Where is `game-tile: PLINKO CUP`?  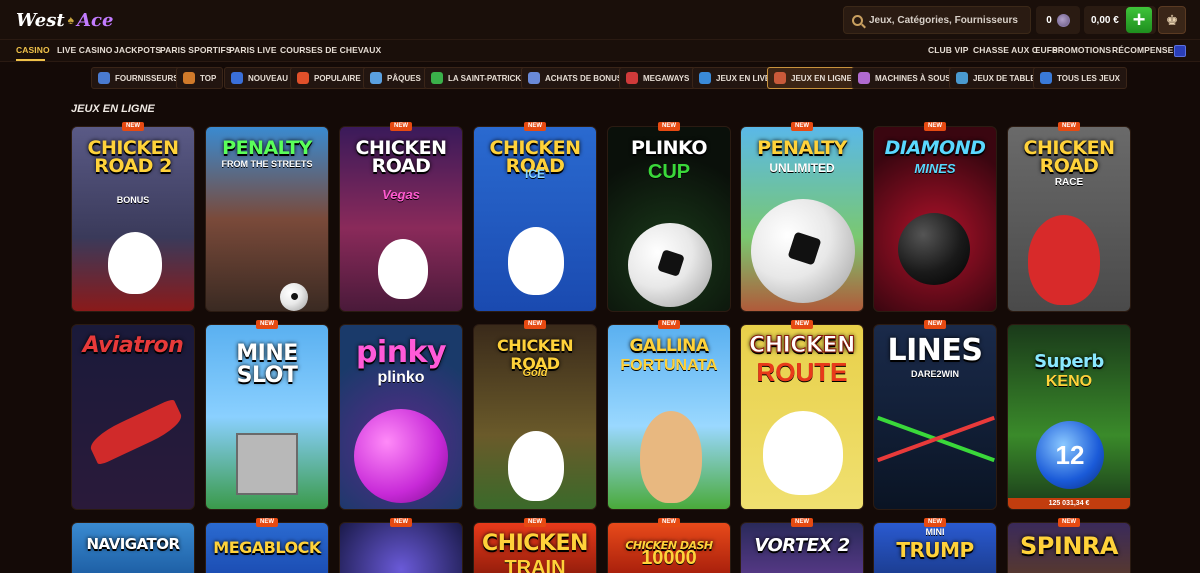 game-tile: PLINKO CUP is located at coordinates (669, 219).